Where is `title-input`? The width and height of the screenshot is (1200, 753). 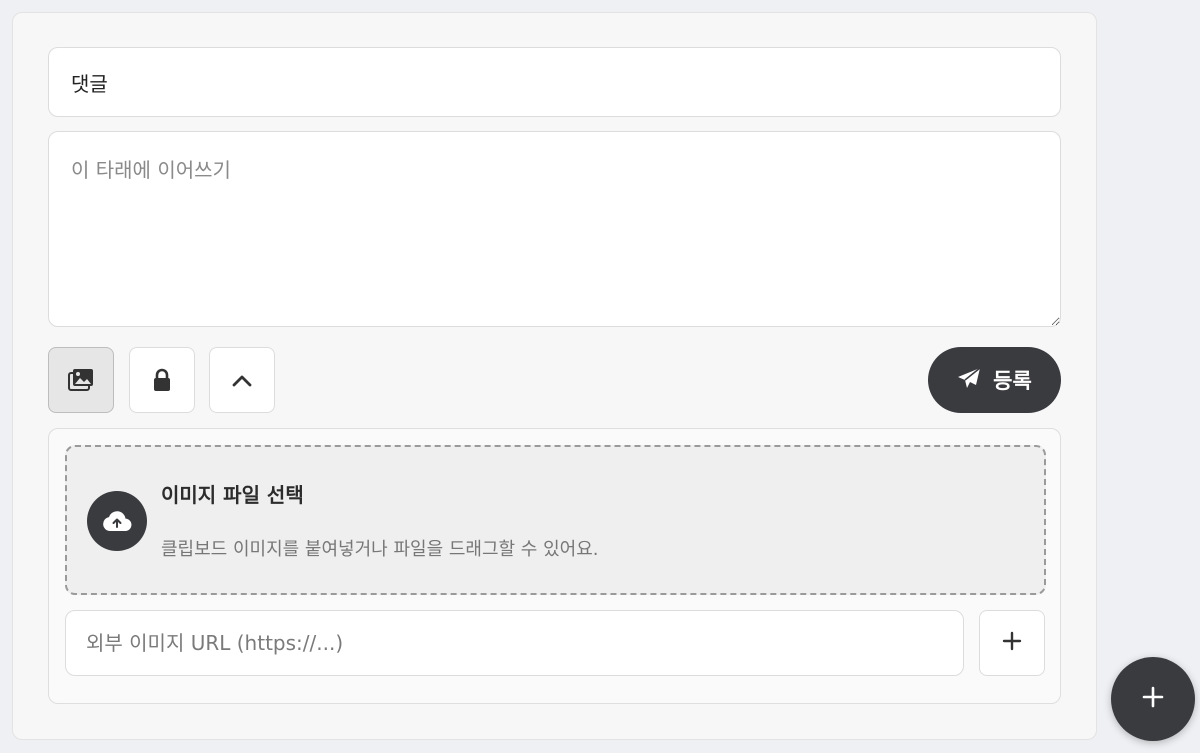
title-input is located at coordinates (554, 82).